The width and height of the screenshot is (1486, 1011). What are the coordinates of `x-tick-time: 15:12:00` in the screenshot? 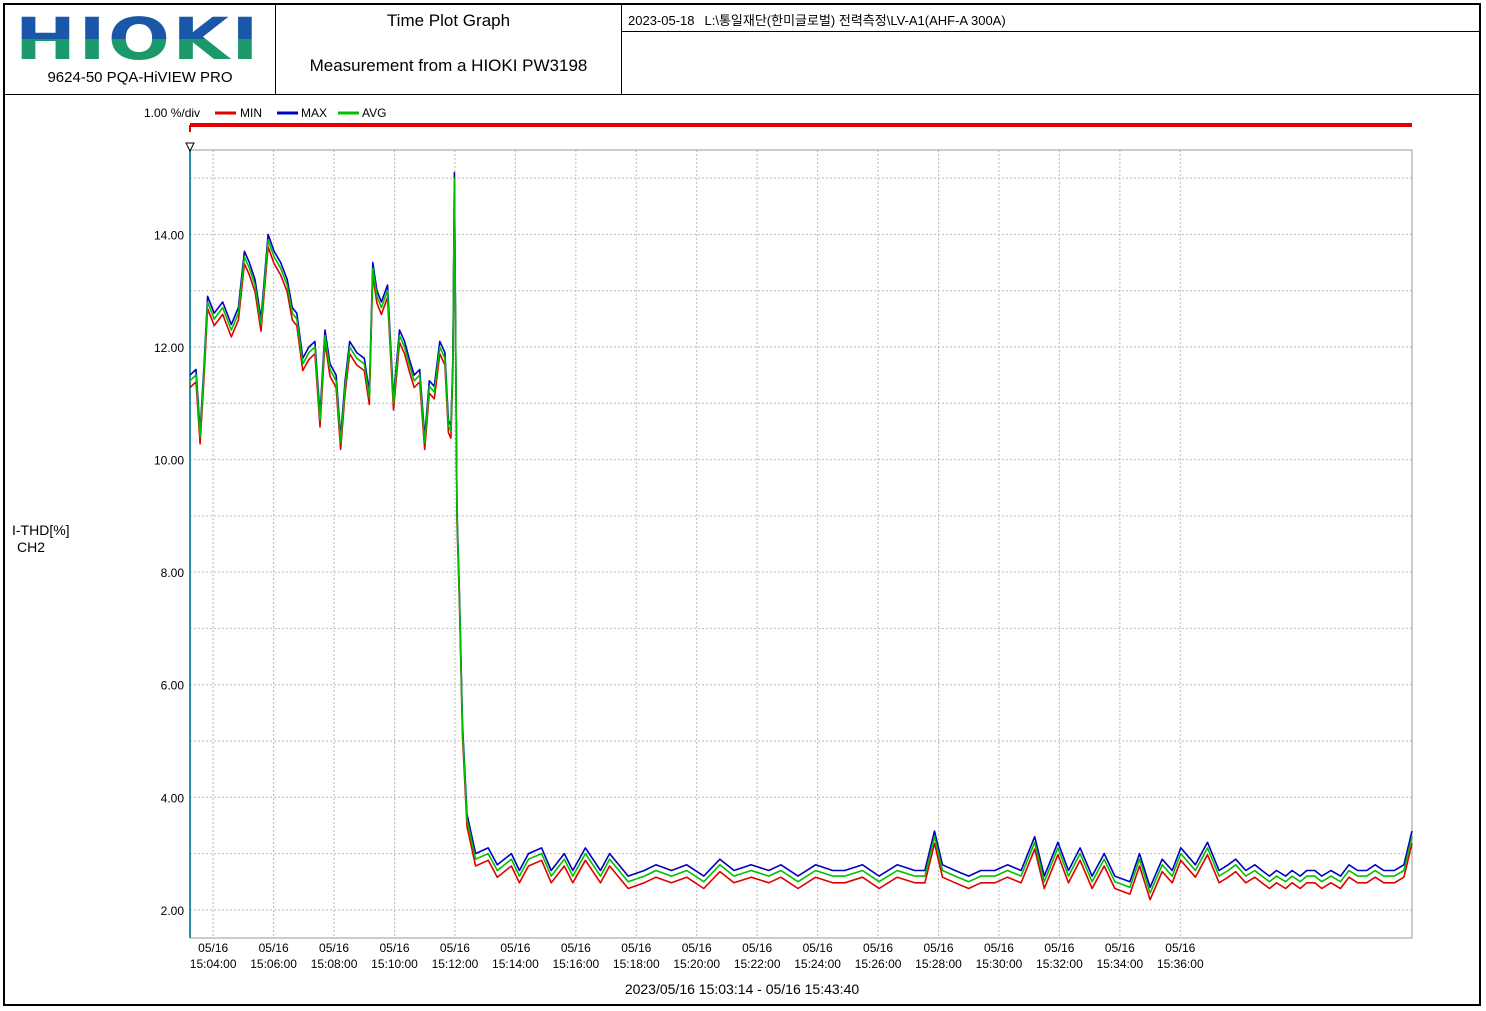 It's located at (455, 964).